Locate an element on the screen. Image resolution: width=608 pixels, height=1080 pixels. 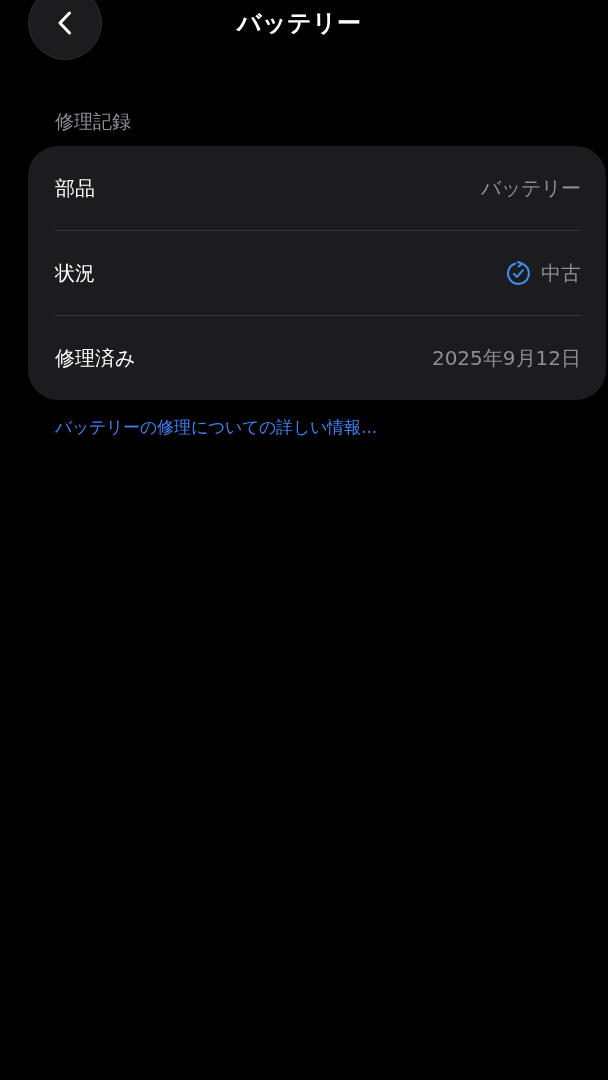
section-title: 修理記録 is located at coordinates (93, 121).